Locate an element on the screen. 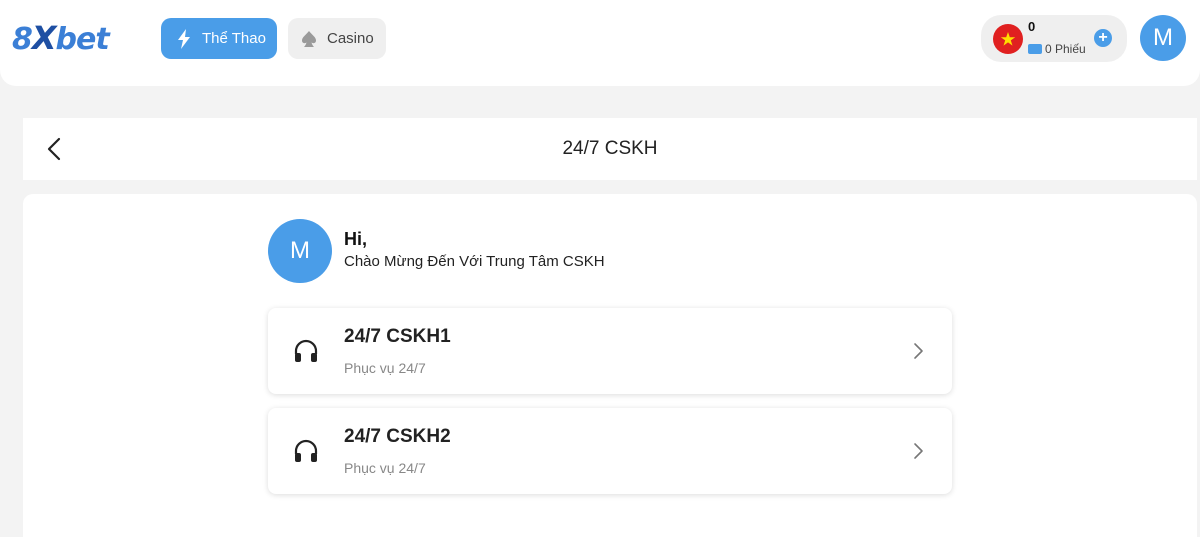 This screenshot has width=1200, height=537. ticket-icon is located at coordinates (1035, 49).